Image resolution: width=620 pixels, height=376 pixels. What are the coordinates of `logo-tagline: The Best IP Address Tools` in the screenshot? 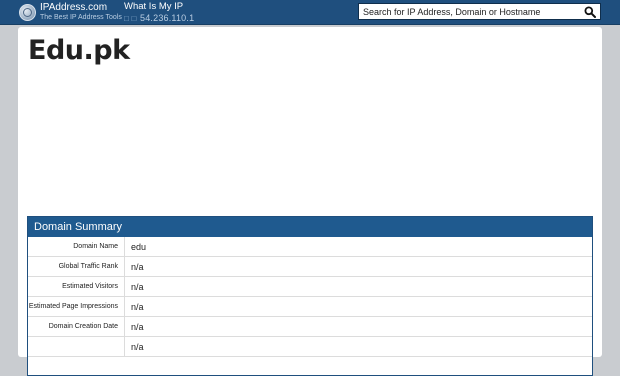 It's located at (81, 17).